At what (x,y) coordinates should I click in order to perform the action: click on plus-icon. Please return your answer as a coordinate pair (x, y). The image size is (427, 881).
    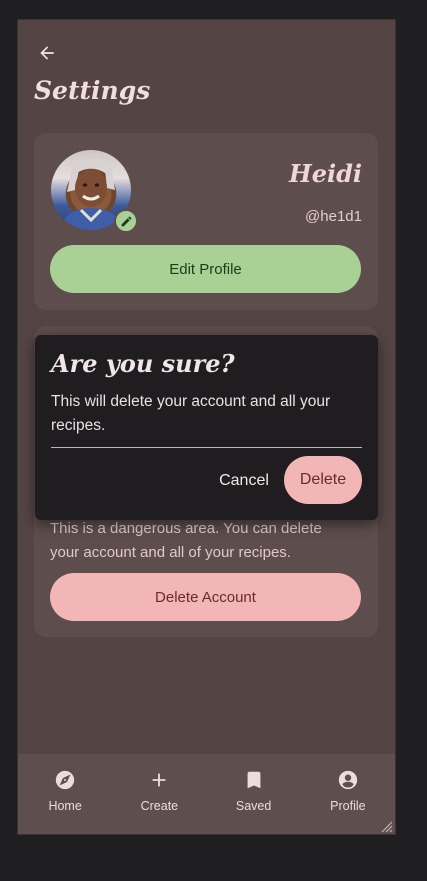
    Looking at the image, I should click on (159, 780).